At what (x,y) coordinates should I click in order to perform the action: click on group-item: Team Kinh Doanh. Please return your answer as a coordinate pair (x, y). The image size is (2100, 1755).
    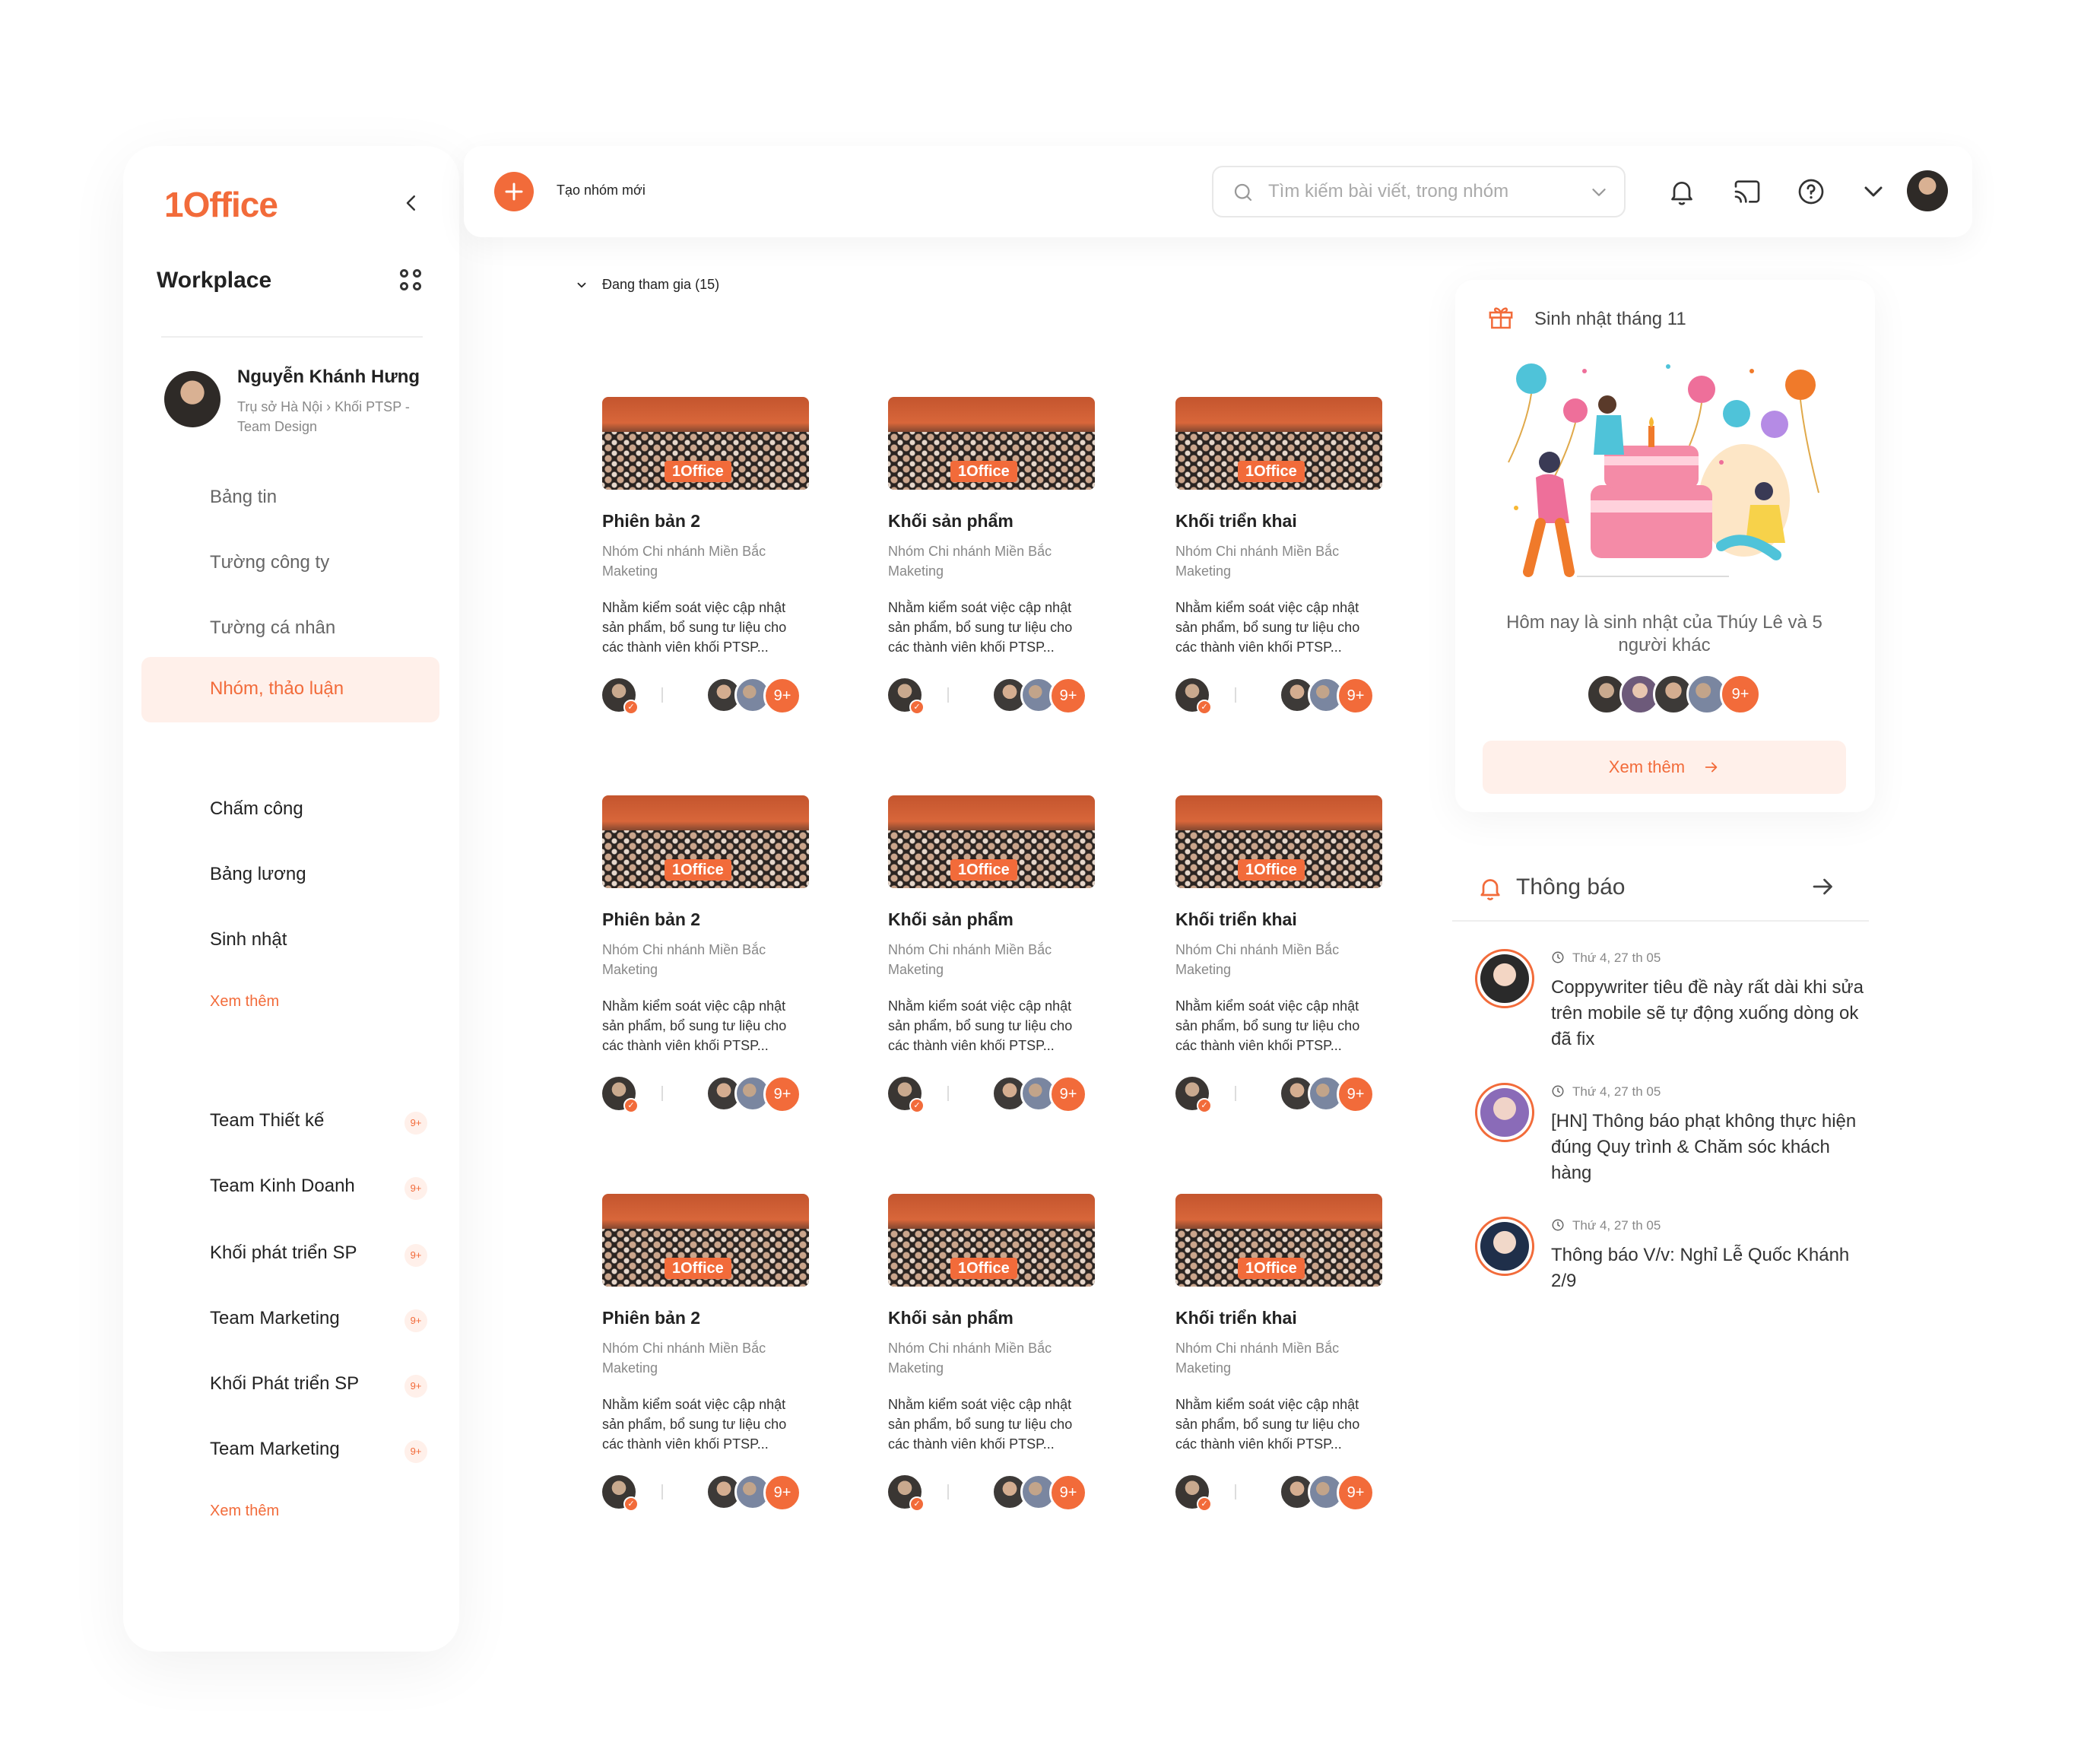
    Looking at the image, I should click on (282, 1186).